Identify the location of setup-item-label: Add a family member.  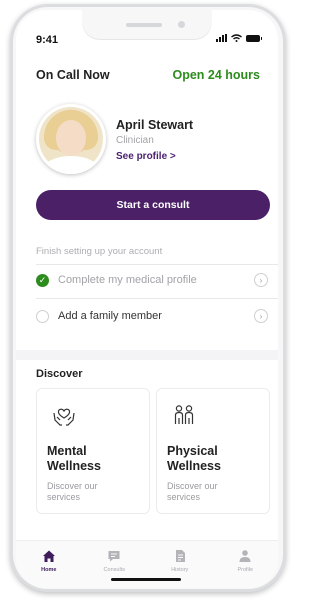
(110, 316).